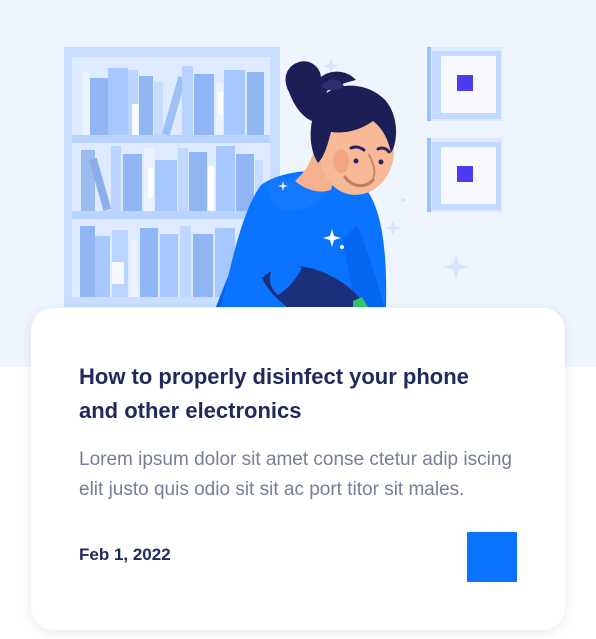 The height and width of the screenshot is (639, 596). I want to click on article-date: Feb 1, 2022, so click(125, 554).